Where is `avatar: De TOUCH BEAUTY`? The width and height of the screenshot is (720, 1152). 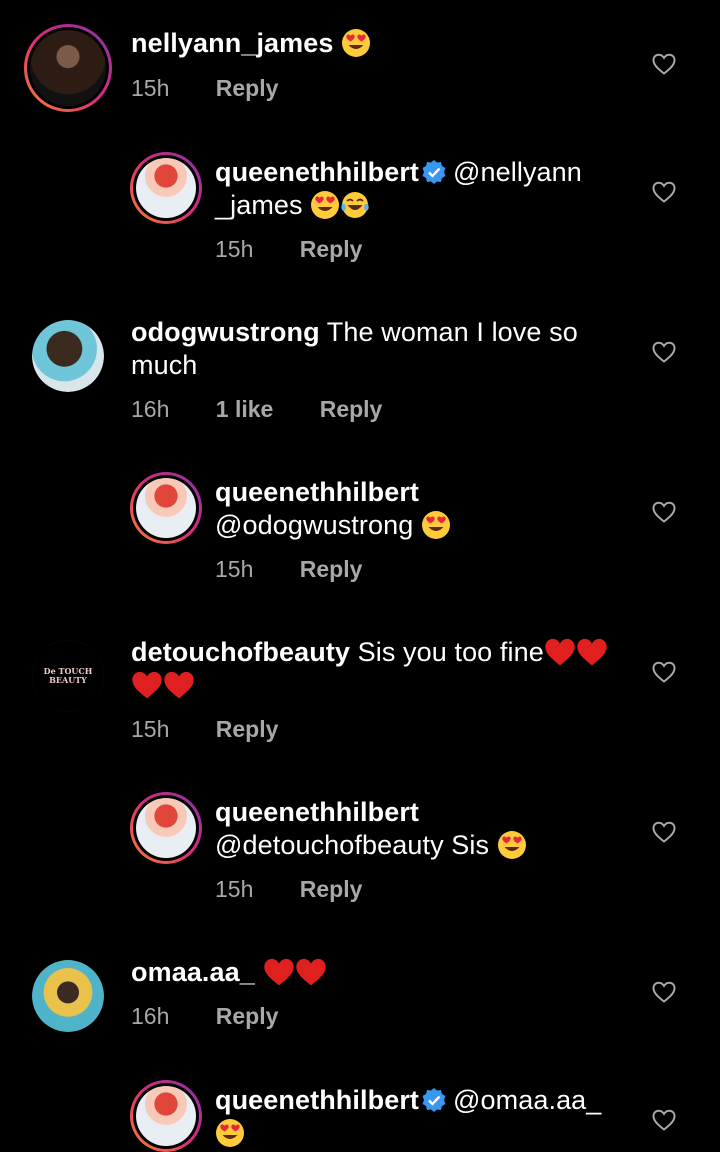 avatar: De TOUCH BEAUTY is located at coordinates (68, 676).